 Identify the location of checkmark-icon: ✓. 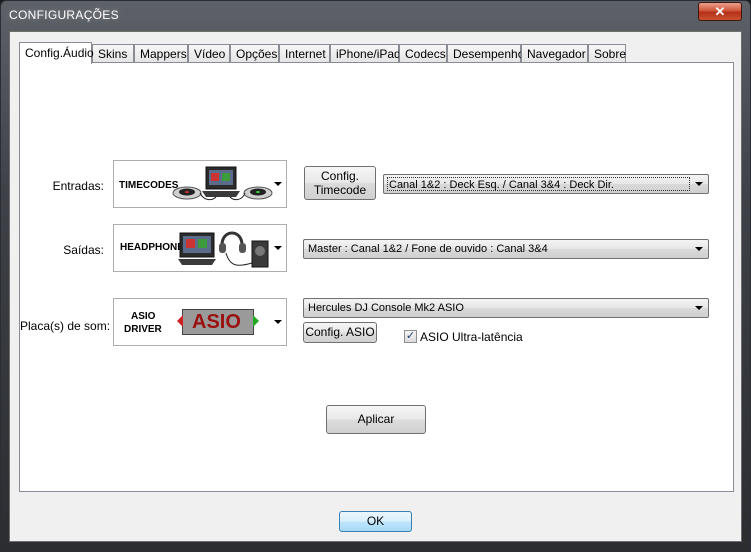
(410, 336).